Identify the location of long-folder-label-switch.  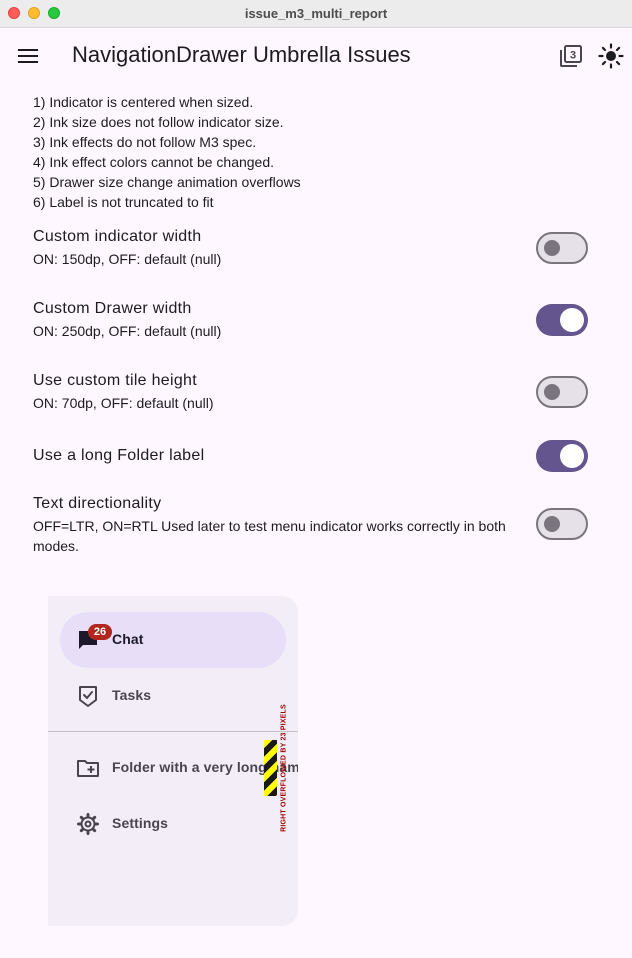
(562, 456).